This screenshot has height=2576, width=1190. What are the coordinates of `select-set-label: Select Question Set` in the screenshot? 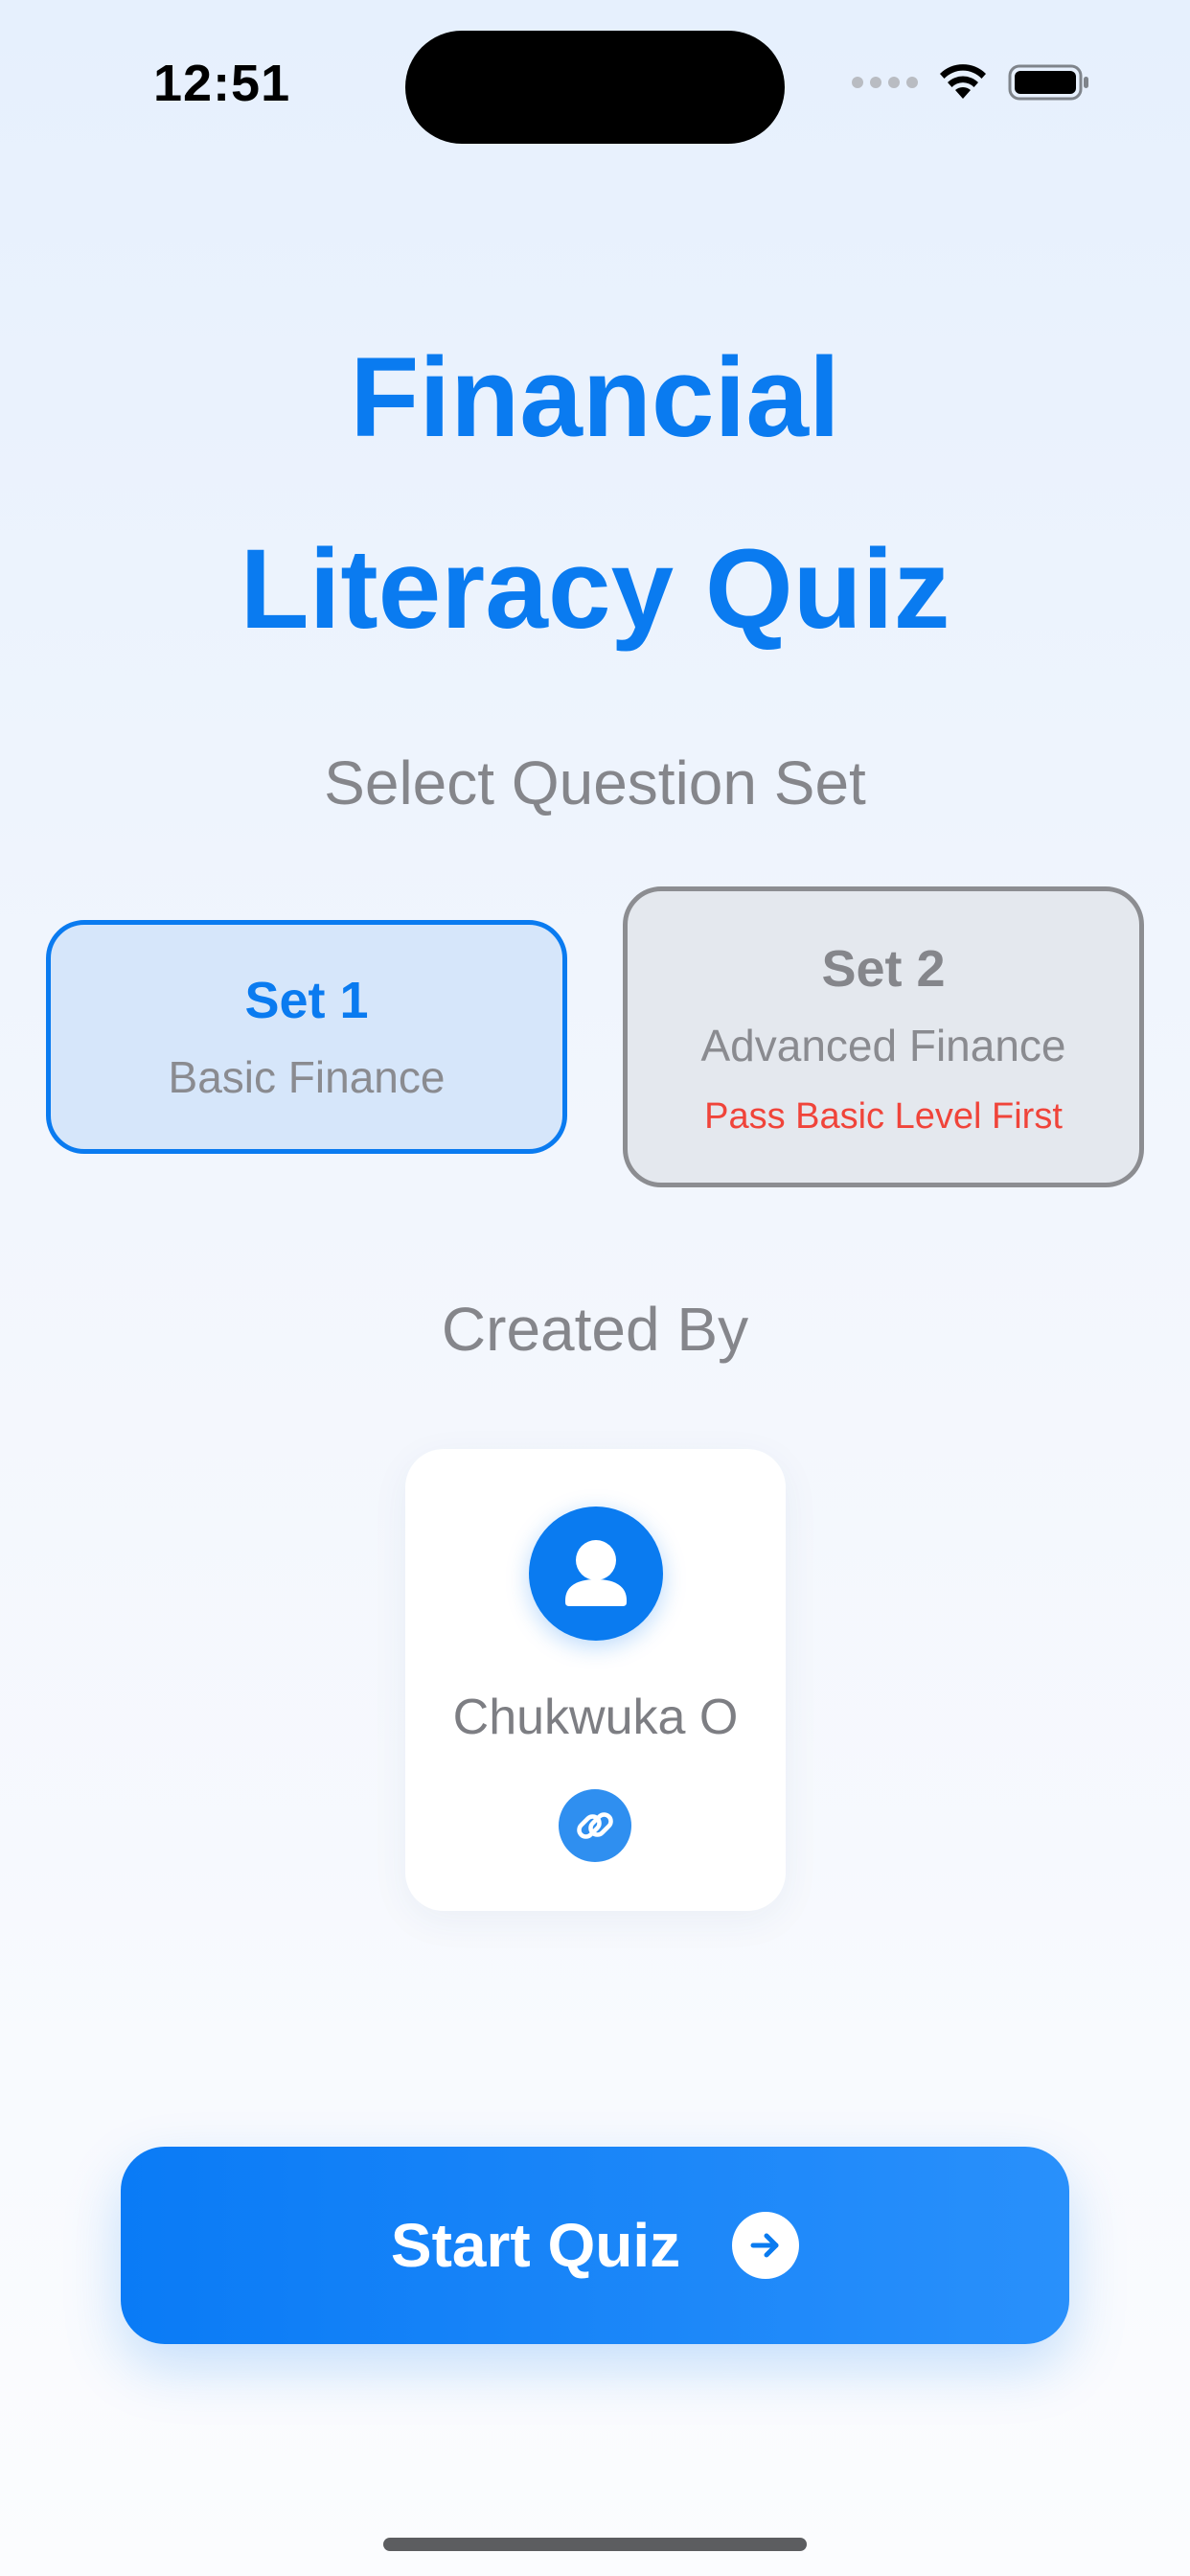 It's located at (595, 782).